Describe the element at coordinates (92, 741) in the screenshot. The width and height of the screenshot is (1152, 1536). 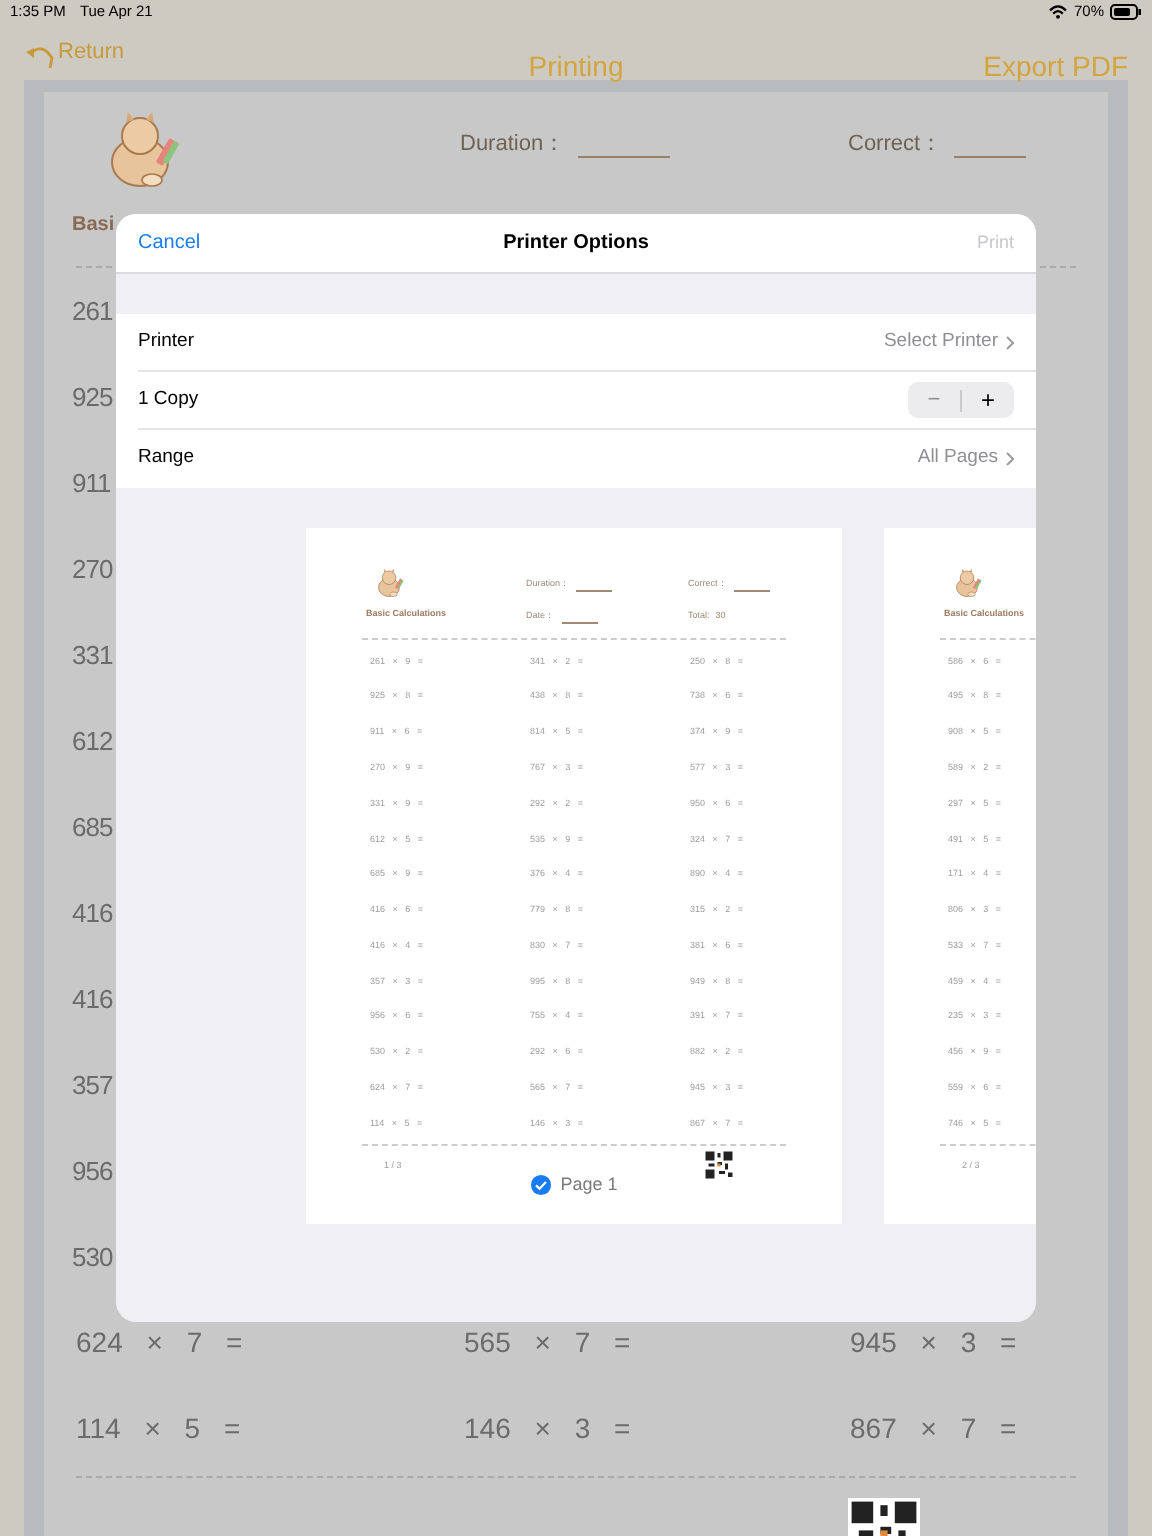
I see `problem-text: 612` at that location.